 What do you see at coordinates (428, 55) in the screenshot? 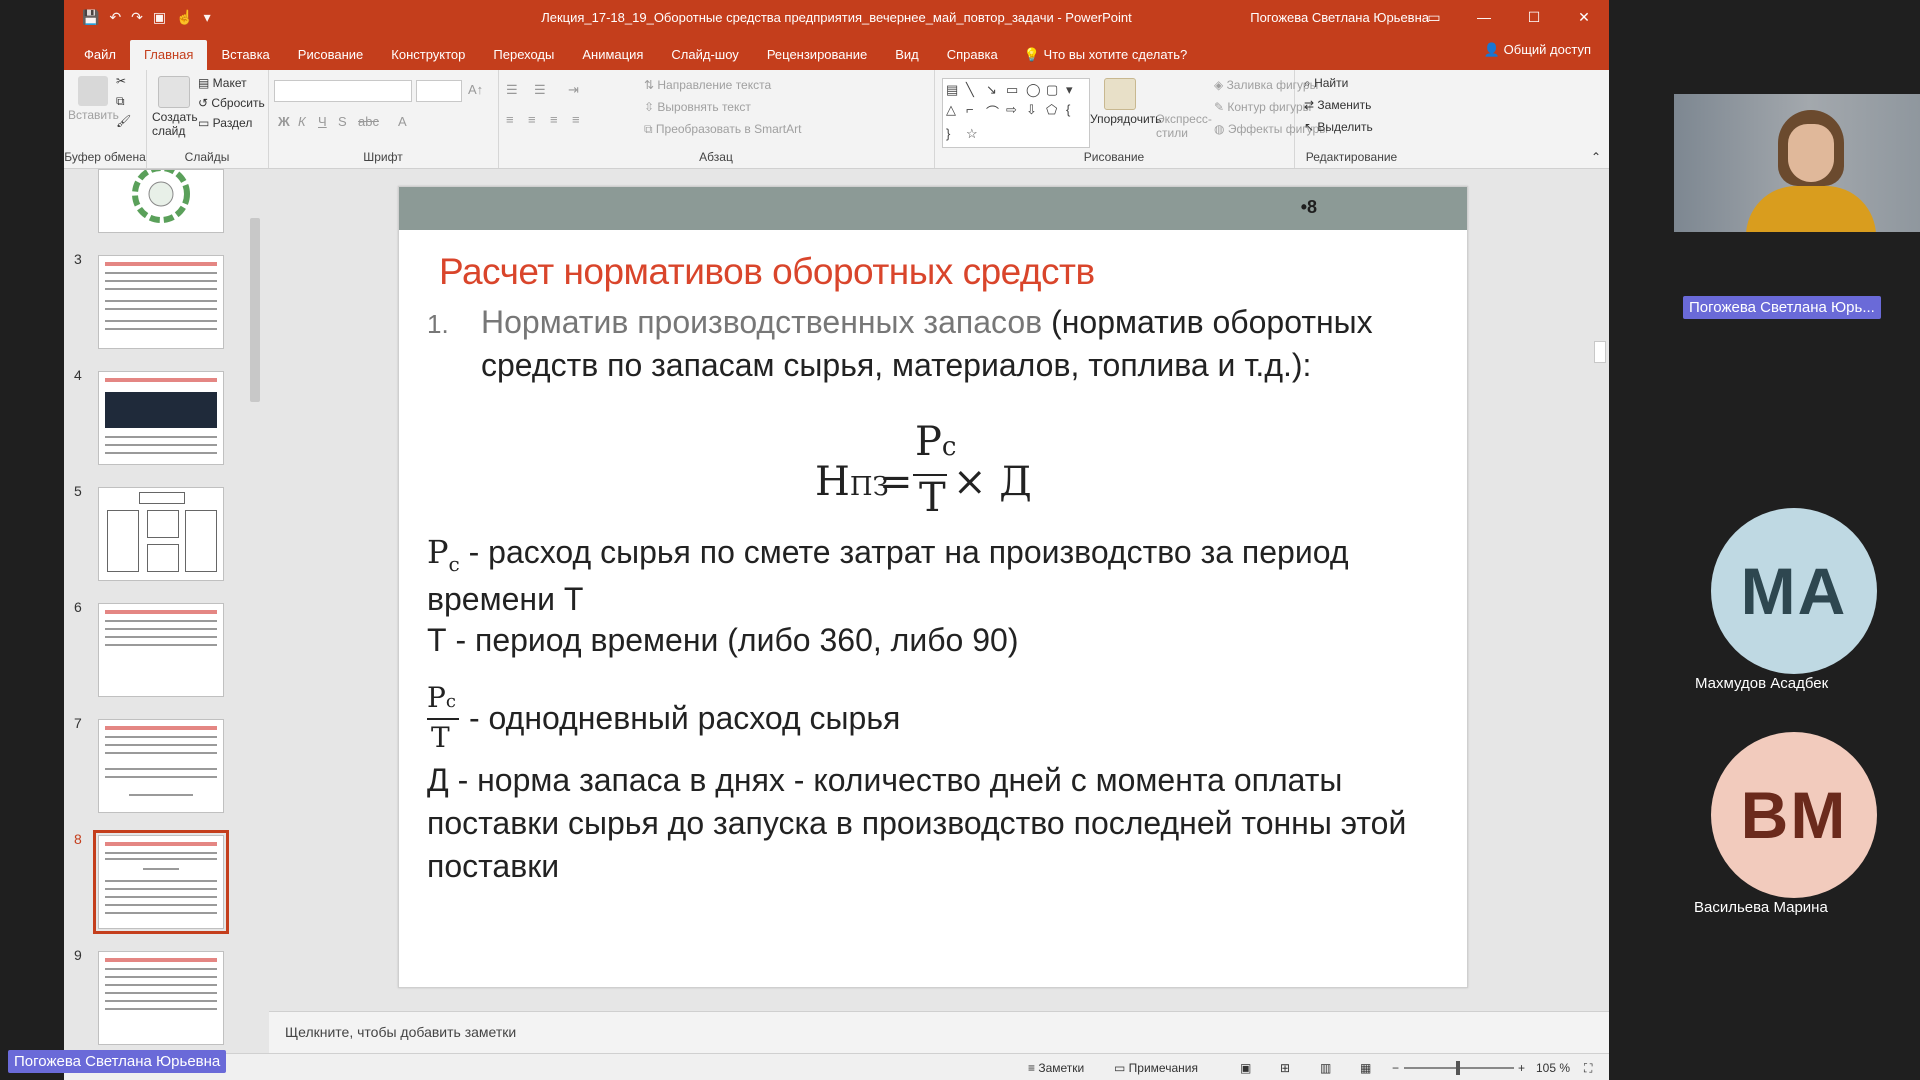
I see `tab-design: Конструктор` at bounding box center [428, 55].